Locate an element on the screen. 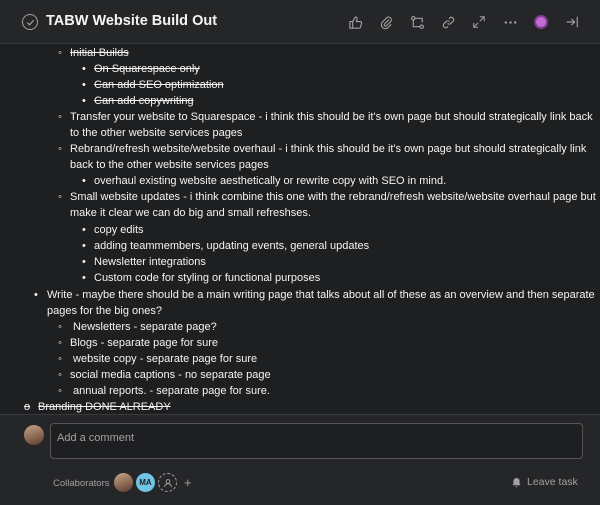  add-collaborator-icon is located at coordinates (167, 482).